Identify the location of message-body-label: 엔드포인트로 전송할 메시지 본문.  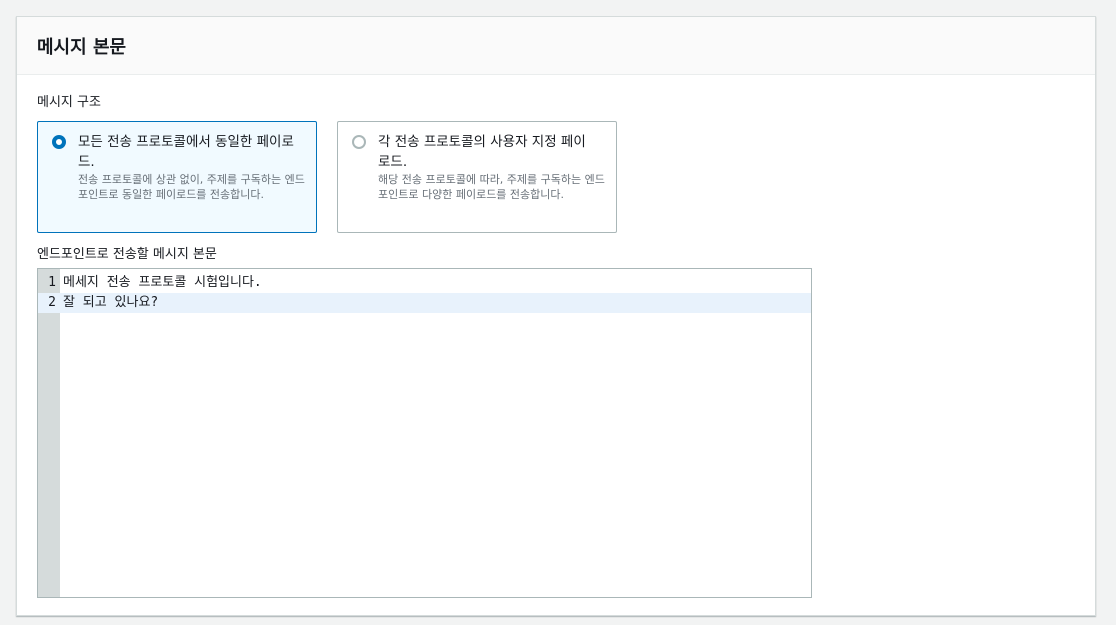
(127, 254).